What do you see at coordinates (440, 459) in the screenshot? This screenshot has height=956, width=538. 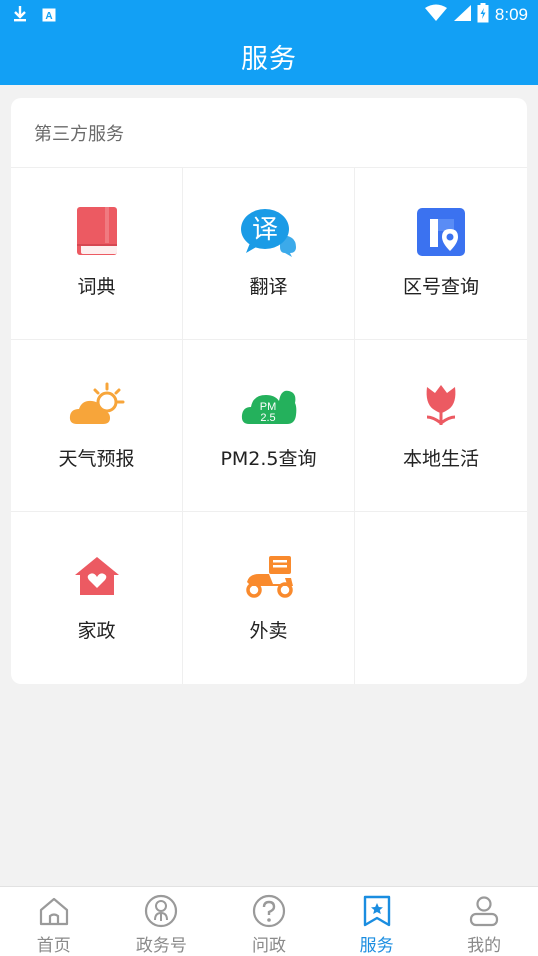 I see `service-label: 本地生活` at bounding box center [440, 459].